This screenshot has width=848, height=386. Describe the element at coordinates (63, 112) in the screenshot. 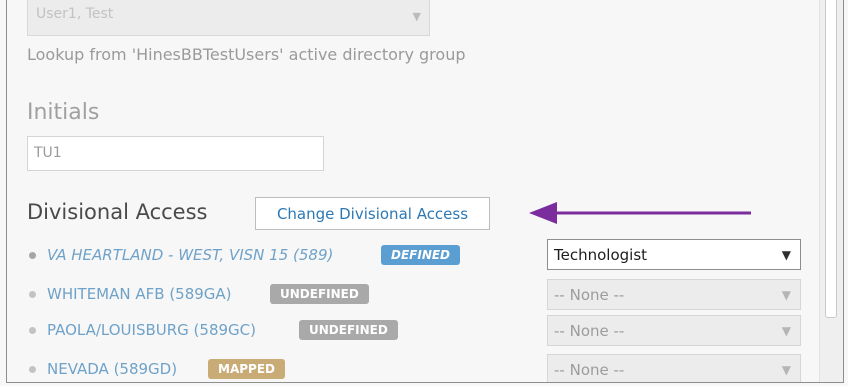

I see `initials-label: Initials` at that location.